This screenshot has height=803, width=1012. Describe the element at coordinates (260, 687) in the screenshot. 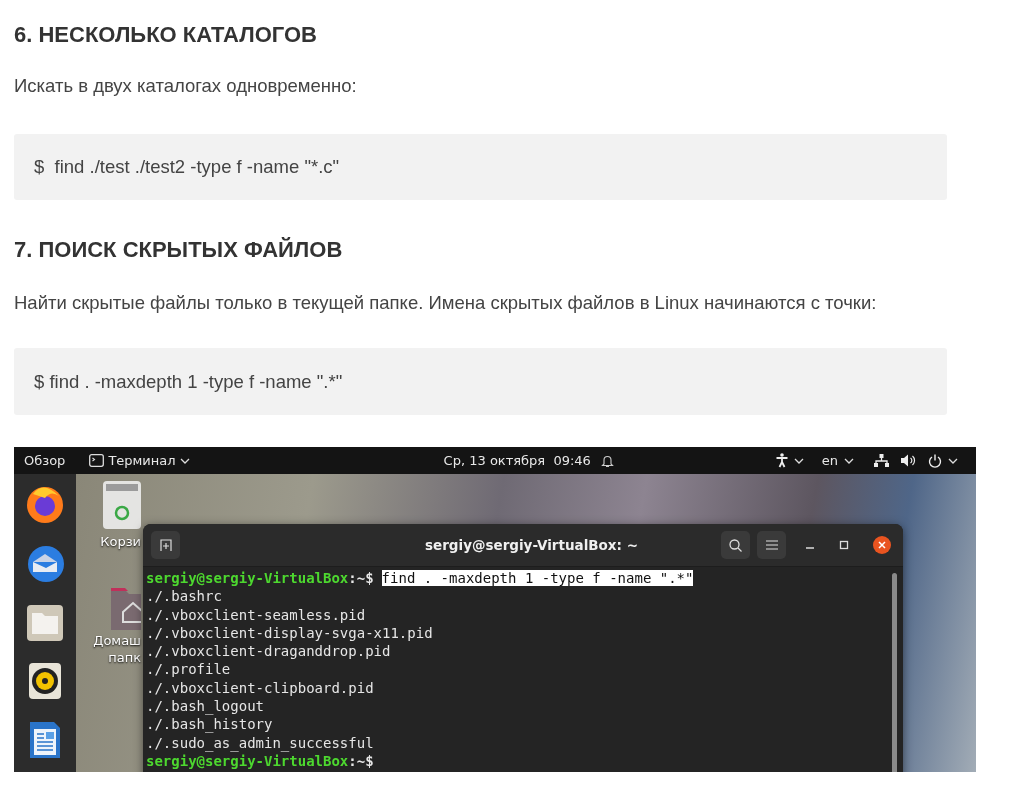

I see `output-line: ./.vboxclient-clipboard.pid` at that location.